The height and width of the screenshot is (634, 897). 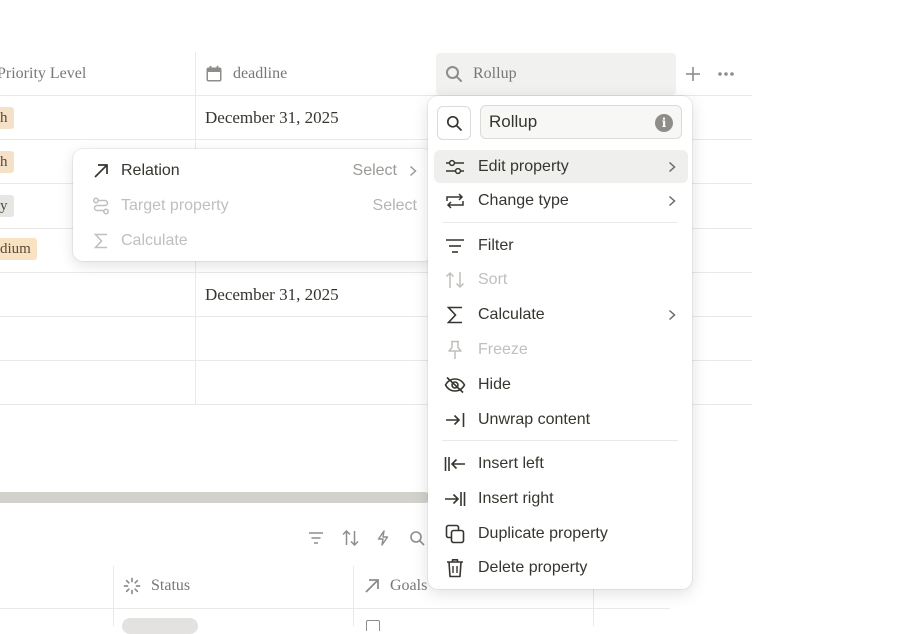 What do you see at coordinates (394, 205) in the screenshot?
I see `target-property-select: Select` at bounding box center [394, 205].